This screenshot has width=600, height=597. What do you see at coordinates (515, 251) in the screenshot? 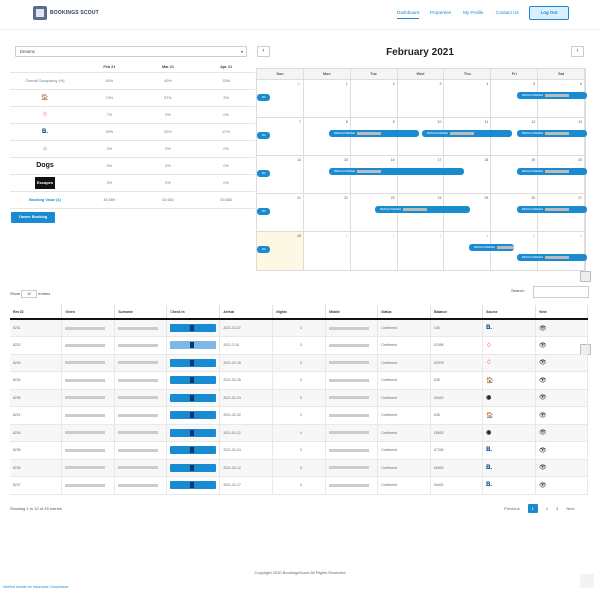
I see `calendar-day: 5` at bounding box center [515, 251].